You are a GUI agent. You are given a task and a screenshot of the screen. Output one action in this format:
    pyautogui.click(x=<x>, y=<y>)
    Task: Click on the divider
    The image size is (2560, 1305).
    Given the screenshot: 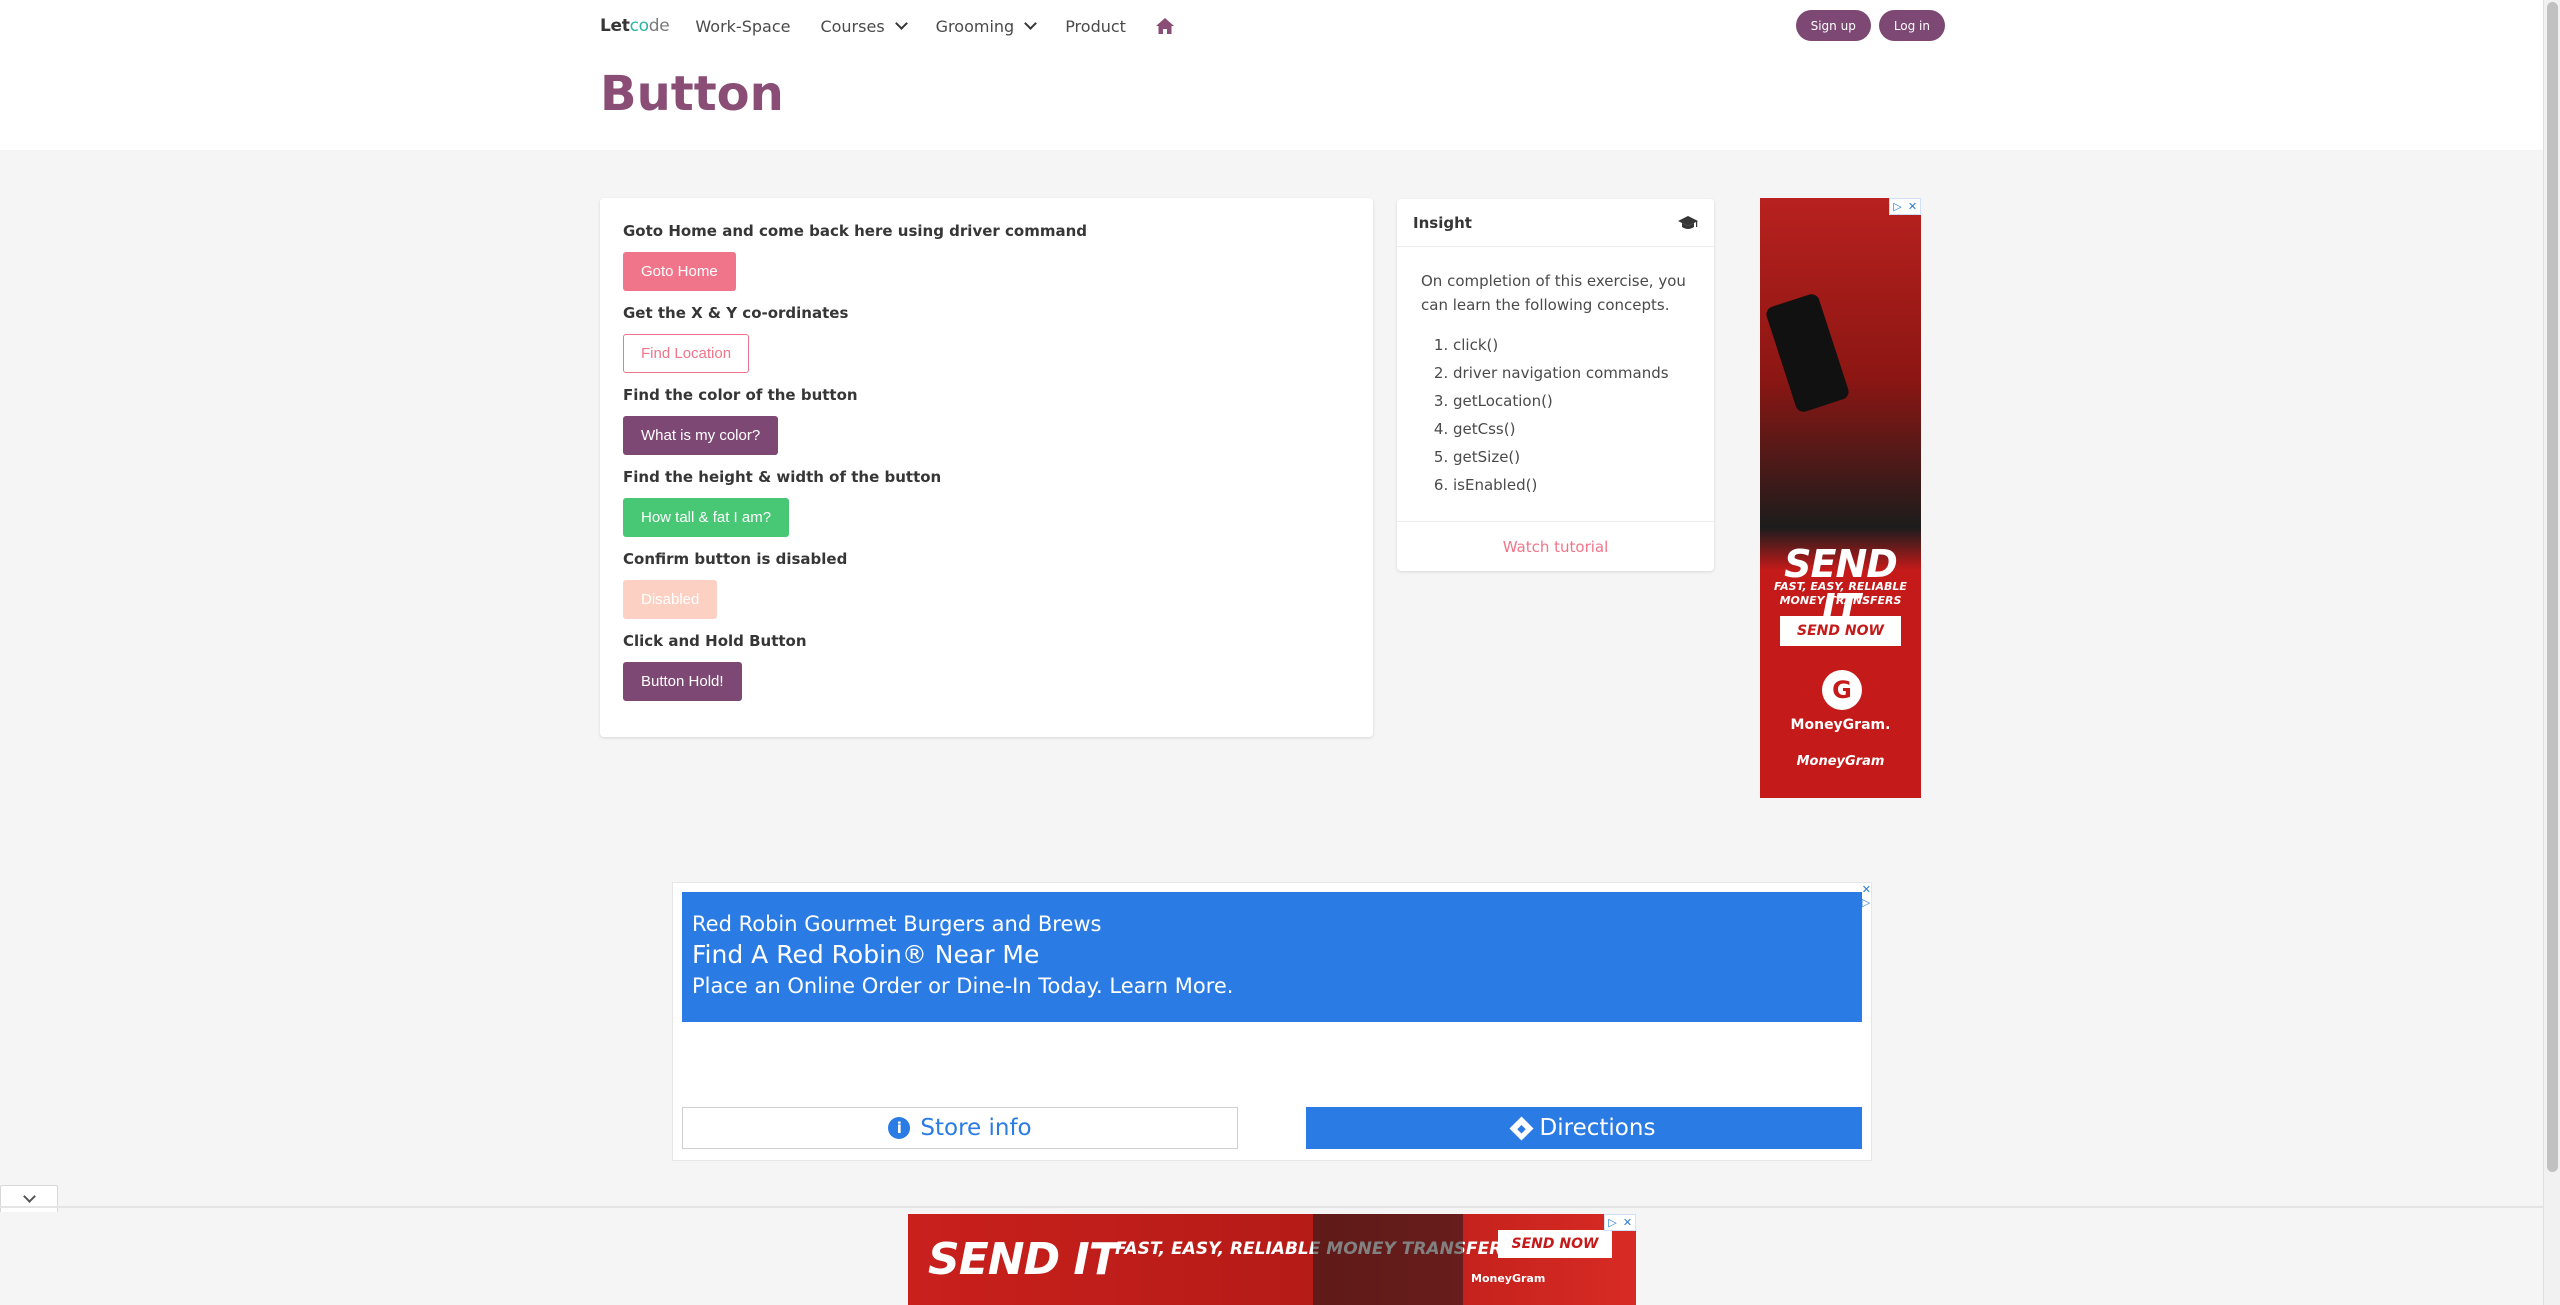 What is the action you would take?
    pyautogui.click(x=1271, y=1207)
    